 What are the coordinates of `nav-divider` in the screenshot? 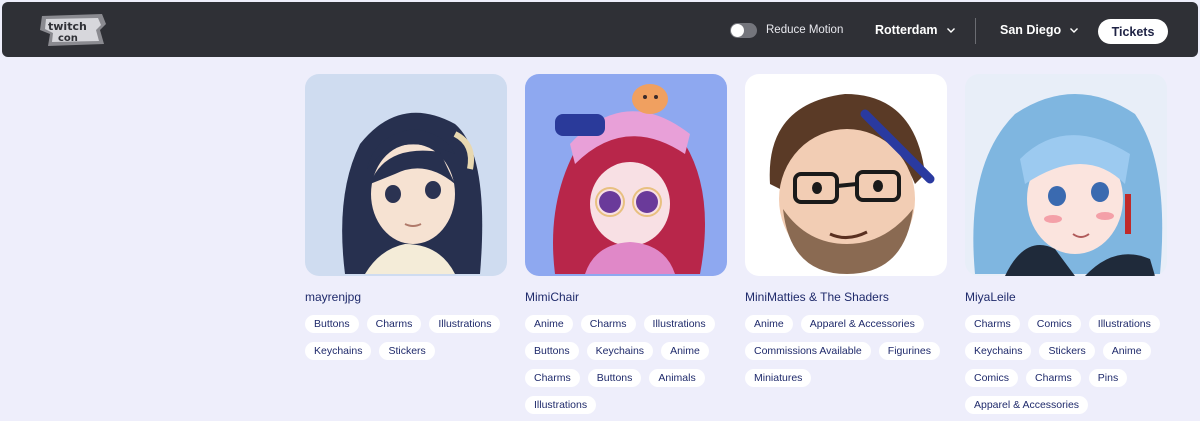 It's located at (975, 31).